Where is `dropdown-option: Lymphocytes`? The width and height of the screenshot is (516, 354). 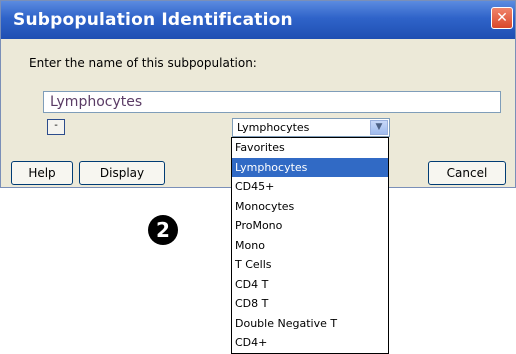 dropdown-option: Lymphocytes is located at coordinates (310, 167).